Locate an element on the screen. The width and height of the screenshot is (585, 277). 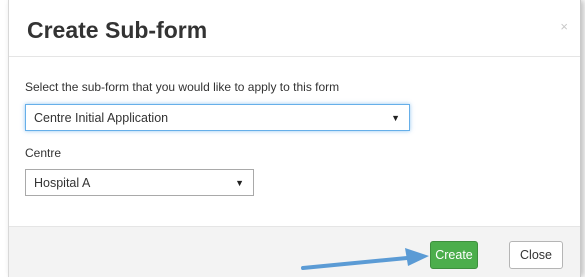
centre-select: Hospital A ▼ is located at coordinates (139, 182).